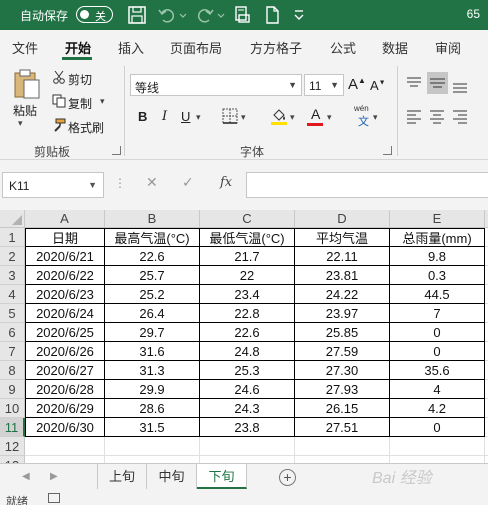  I want to click on cut-icon, so click(59, 78).